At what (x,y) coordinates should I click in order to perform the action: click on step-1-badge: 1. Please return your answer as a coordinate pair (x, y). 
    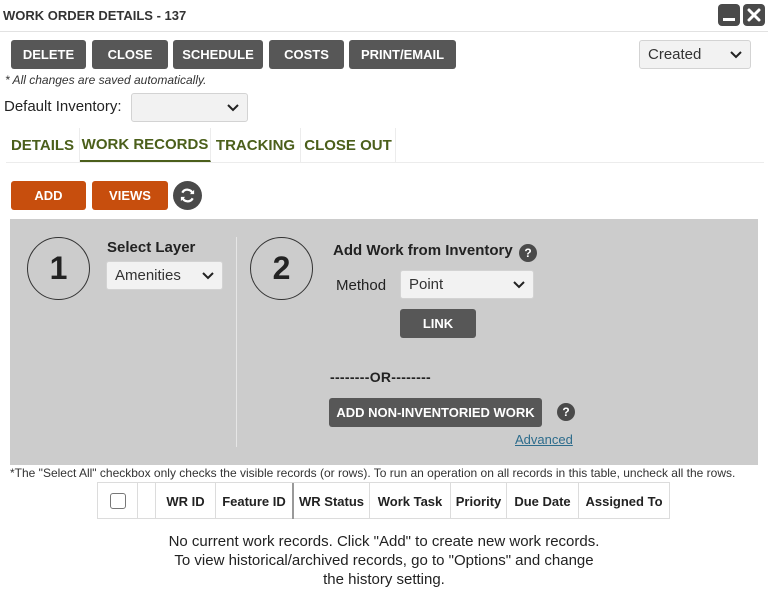
    Looking at the image, I should click on (58, 268).